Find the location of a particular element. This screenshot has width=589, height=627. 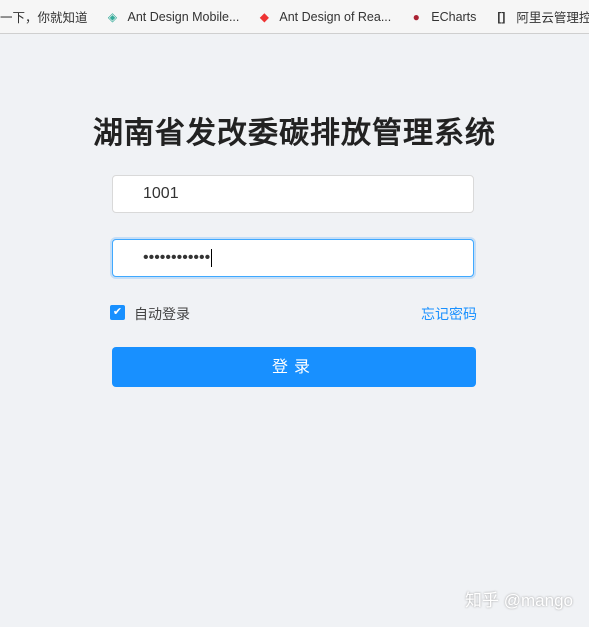

bookmark-label: 一下，你就知道 is located at coordinates (44, 18).